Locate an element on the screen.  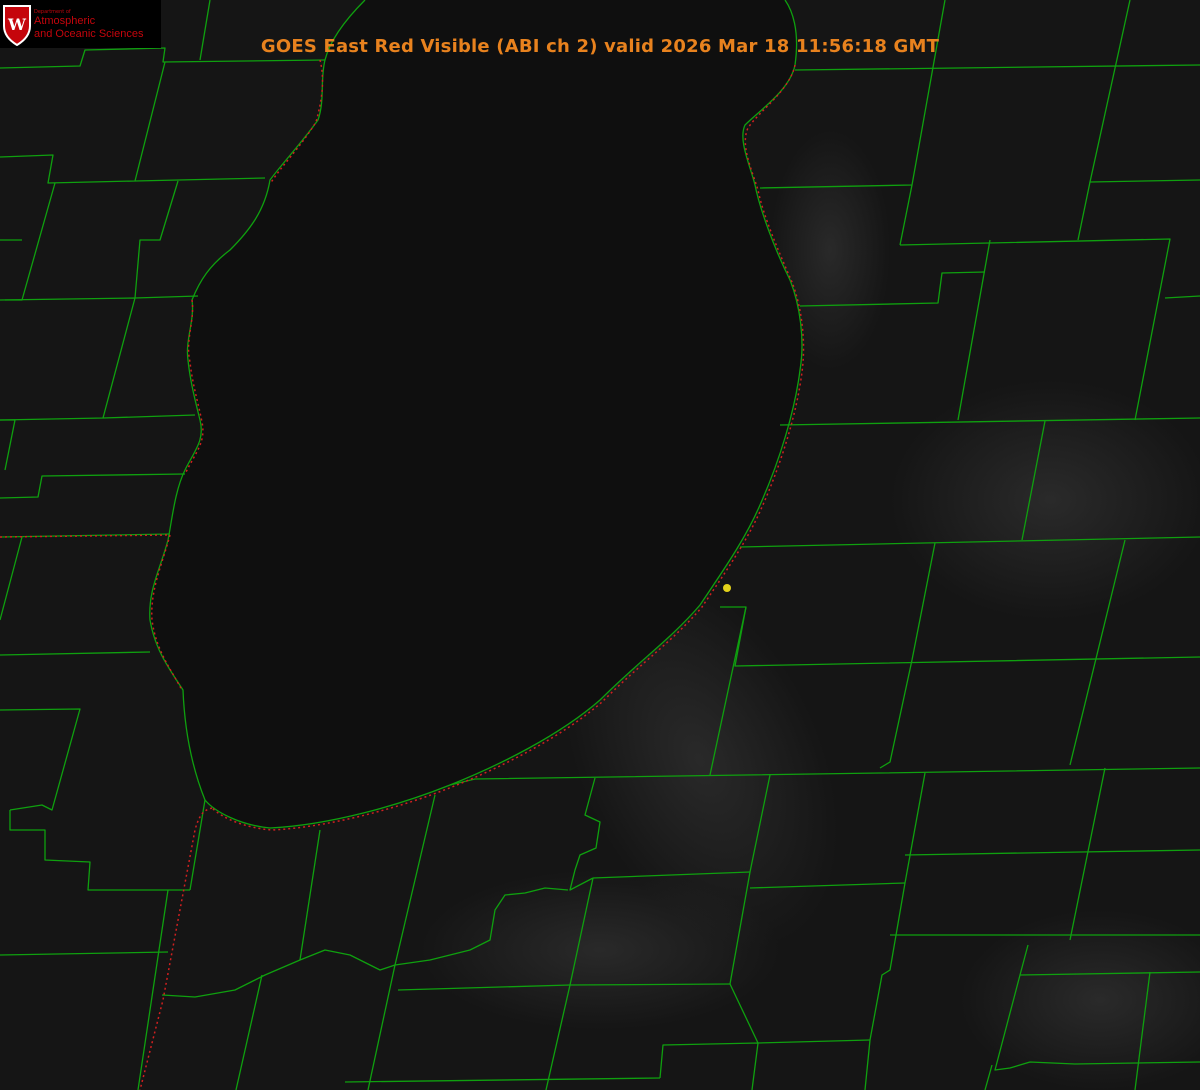
svg-text: W is located at coordinates (17, 24).